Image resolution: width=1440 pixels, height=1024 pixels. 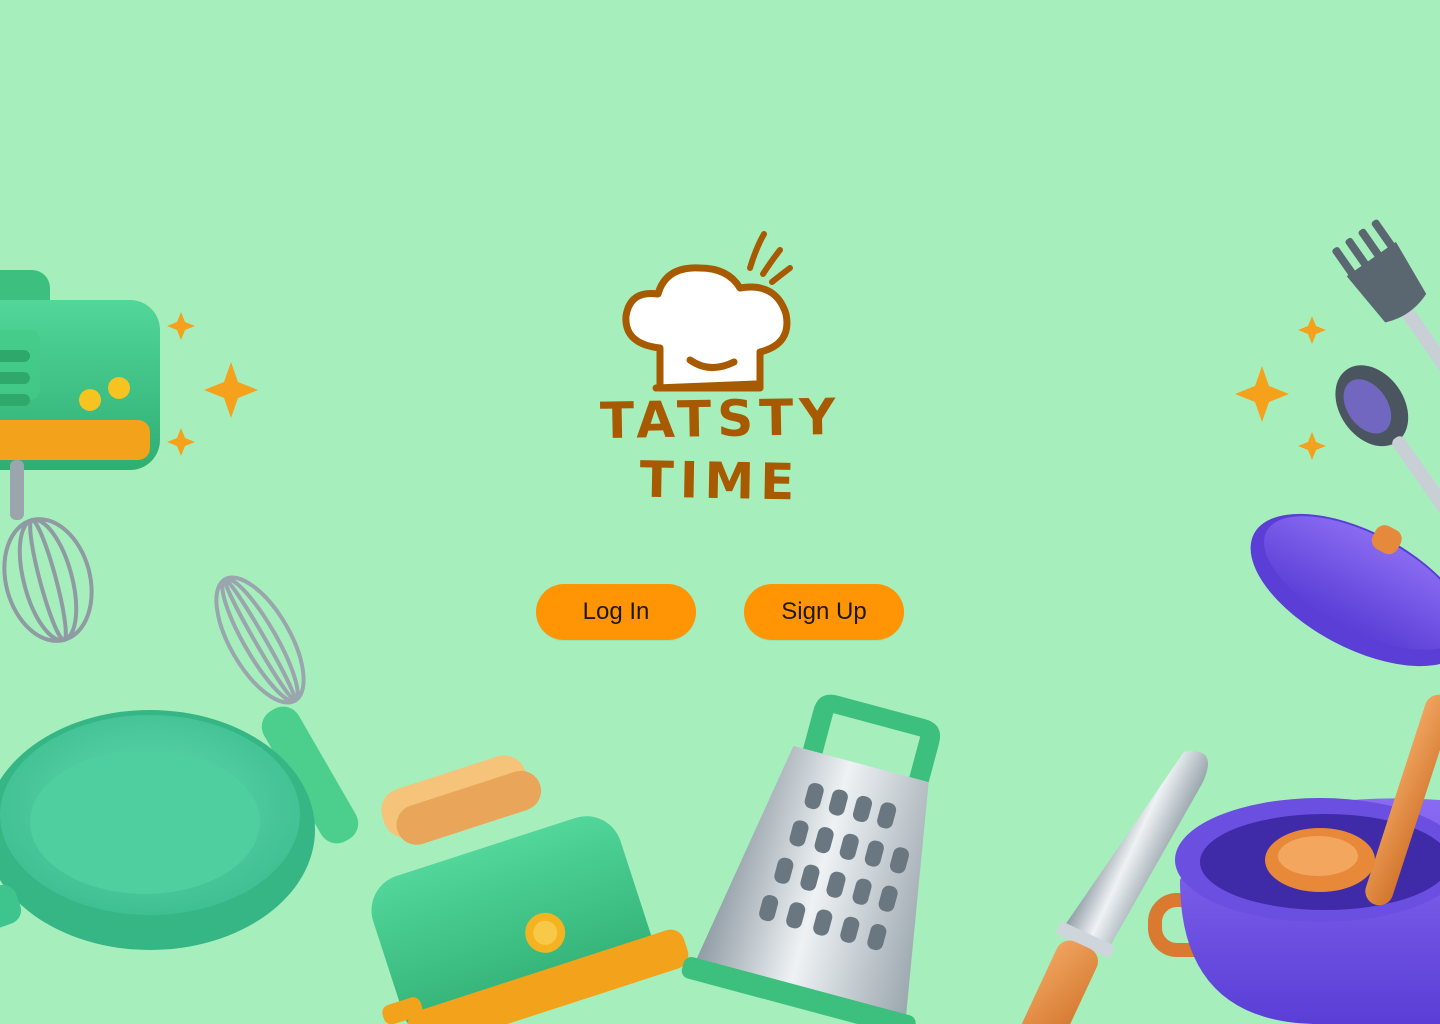 I want to click on brand-name-line1: TATSTY, so click(x=720, y=419).